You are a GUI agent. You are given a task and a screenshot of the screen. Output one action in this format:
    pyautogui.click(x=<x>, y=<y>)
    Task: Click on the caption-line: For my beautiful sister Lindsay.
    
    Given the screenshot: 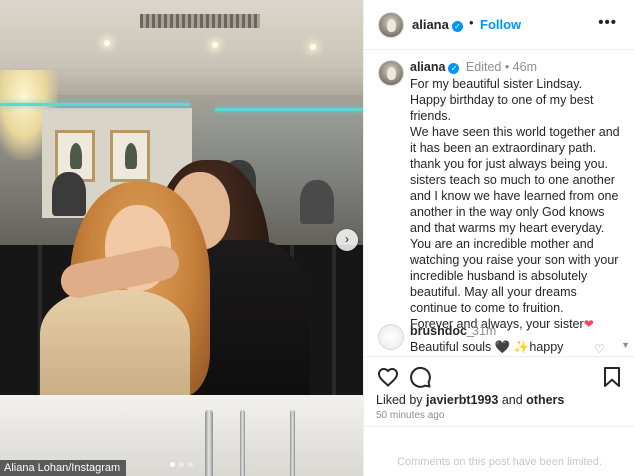 What is the action you would take?
    pyautogui.click(x=496, y=84)
    